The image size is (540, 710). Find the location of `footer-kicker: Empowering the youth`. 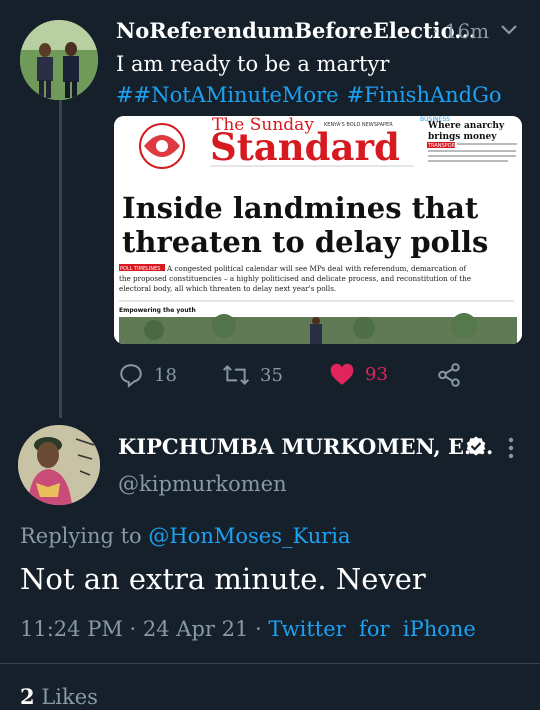

footer-kicker: Empowering the youth is located at coordinates (157, 310).